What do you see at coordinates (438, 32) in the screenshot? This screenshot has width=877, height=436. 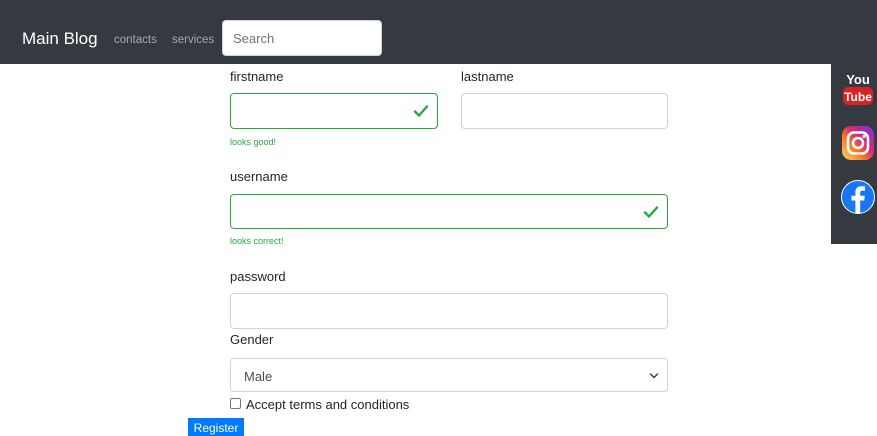 I see `navbar: Main Blog contacts services` at bounding box center [438, 32].